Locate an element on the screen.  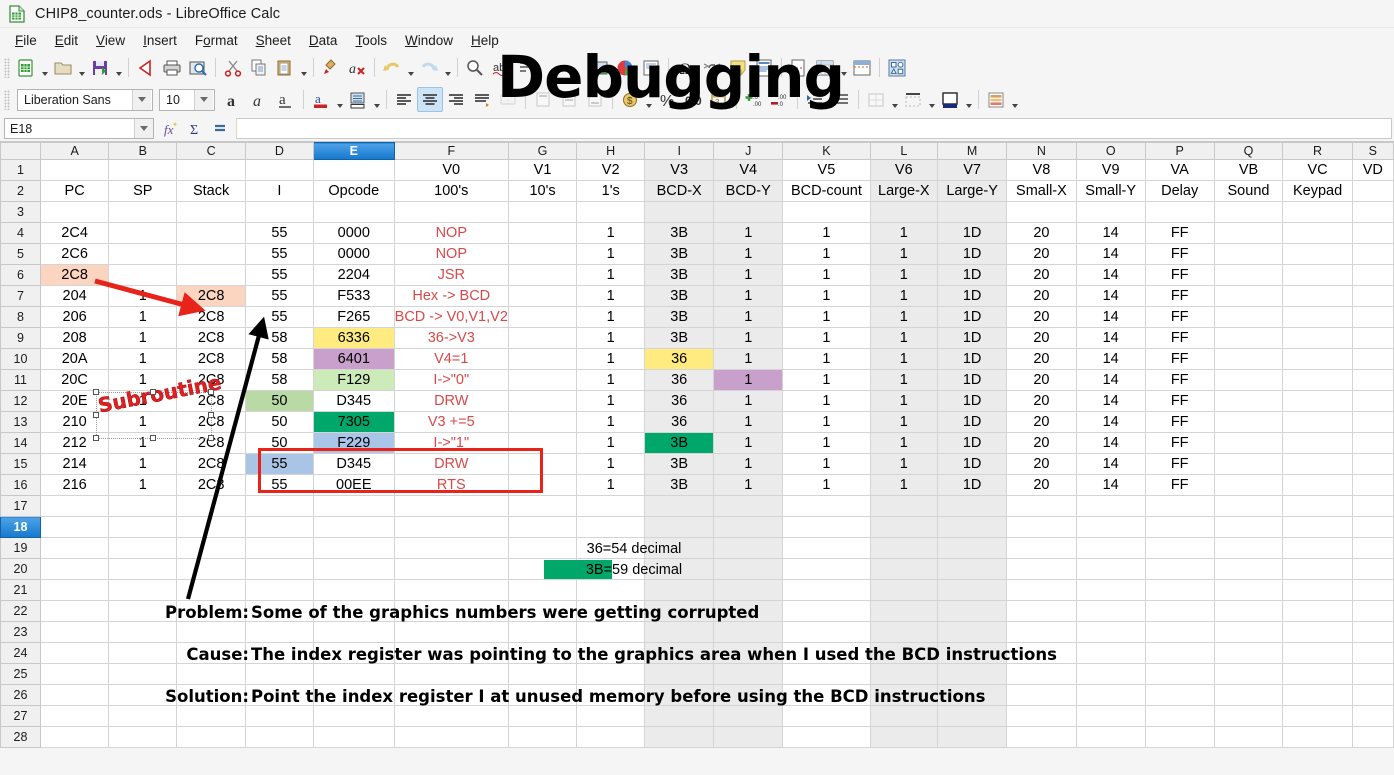
cell-n6: 20 is located at coordinates (1041, 275).